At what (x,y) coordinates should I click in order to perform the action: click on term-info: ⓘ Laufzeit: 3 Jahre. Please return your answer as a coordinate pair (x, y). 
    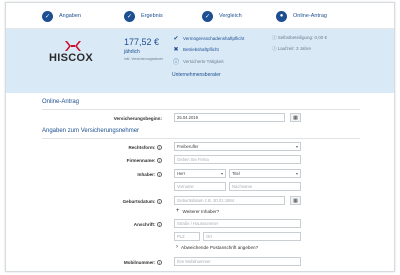
    Looking at the image, I should click on (291, 49).